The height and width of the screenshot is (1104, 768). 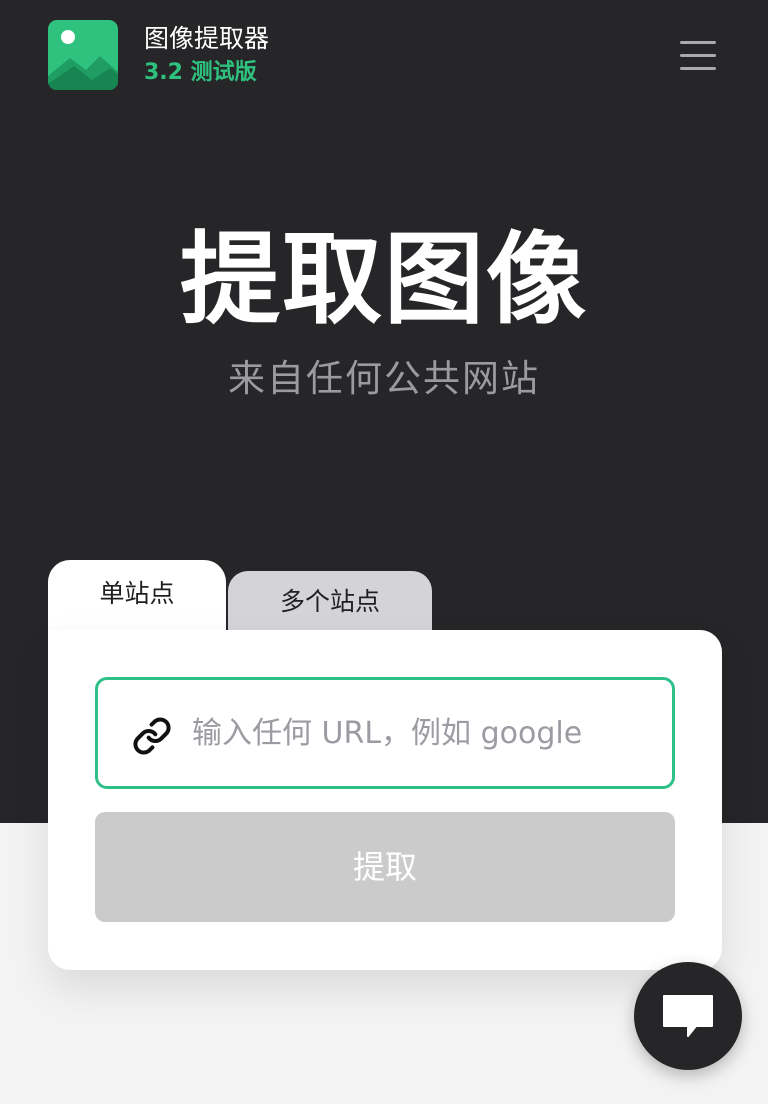 I want to click on tab-single-site: 单站点, so click(x=137, y=595).